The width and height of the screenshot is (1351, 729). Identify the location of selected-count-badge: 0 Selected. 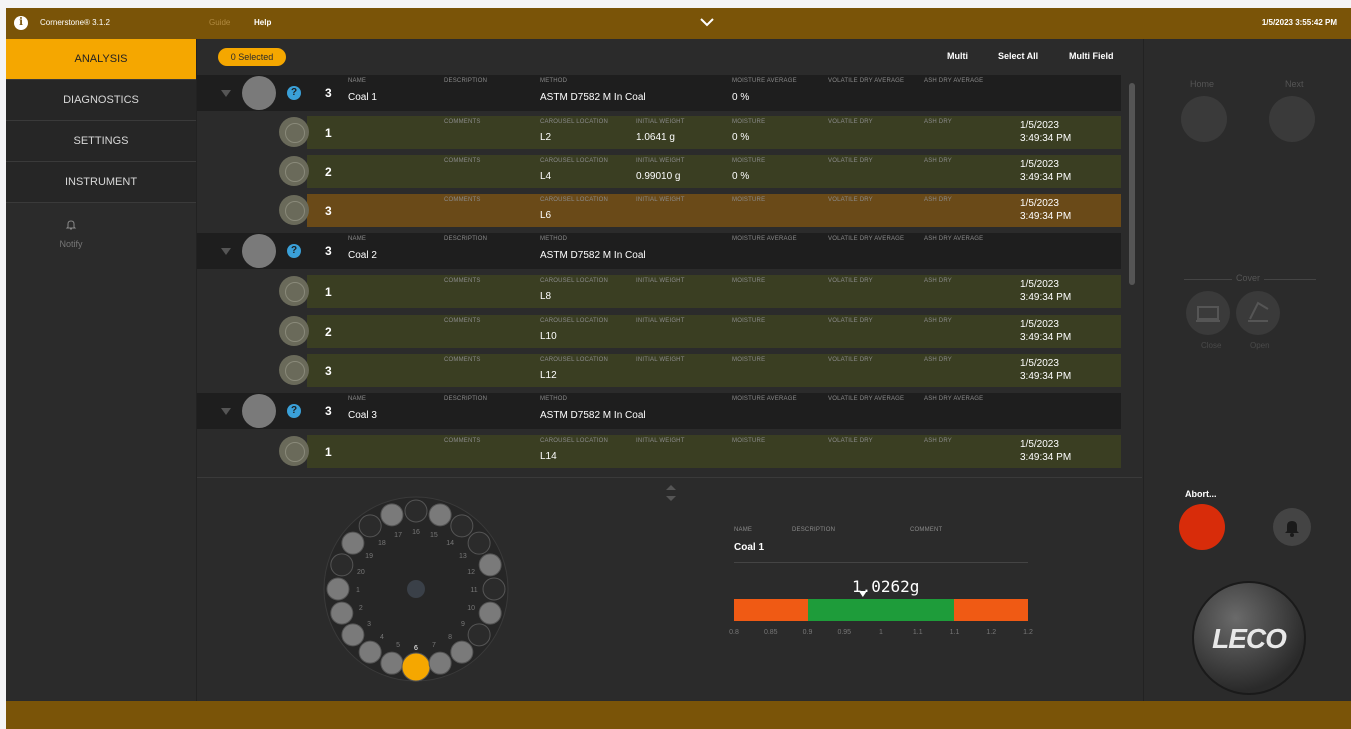
(252, 57).